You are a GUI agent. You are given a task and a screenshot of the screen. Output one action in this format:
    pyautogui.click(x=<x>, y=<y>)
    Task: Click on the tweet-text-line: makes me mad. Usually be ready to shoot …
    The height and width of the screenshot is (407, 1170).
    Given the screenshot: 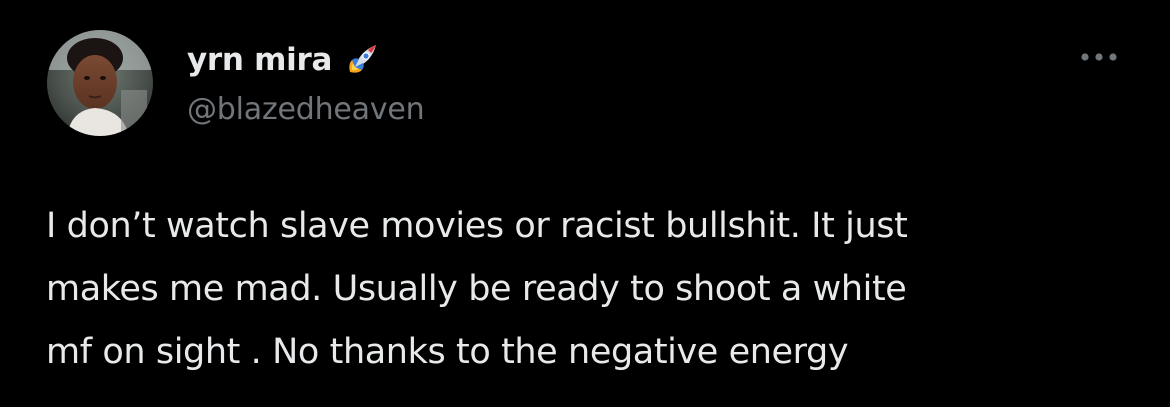 What is the action you would take?
    pyautogui.click(x=476, y=289)
    